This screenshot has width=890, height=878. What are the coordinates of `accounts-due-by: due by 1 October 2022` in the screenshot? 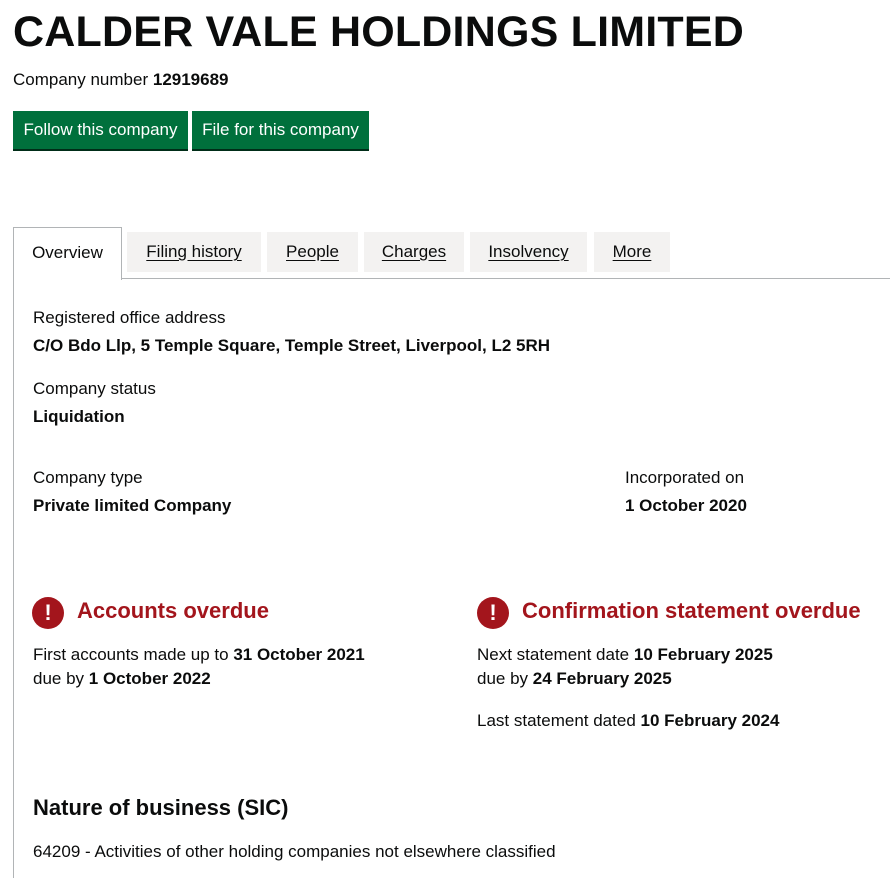 It's located at (122, 679).